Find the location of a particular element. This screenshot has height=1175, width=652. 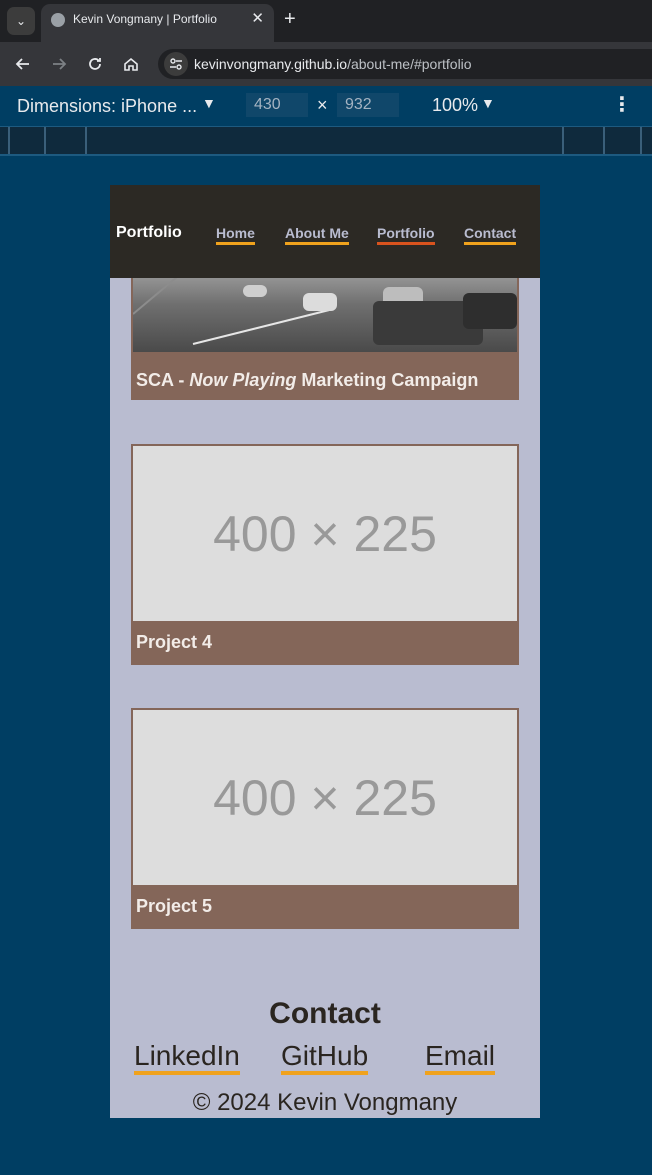

contact-link-linkedin: LinkedIn is located at coordinates (187, 1058).